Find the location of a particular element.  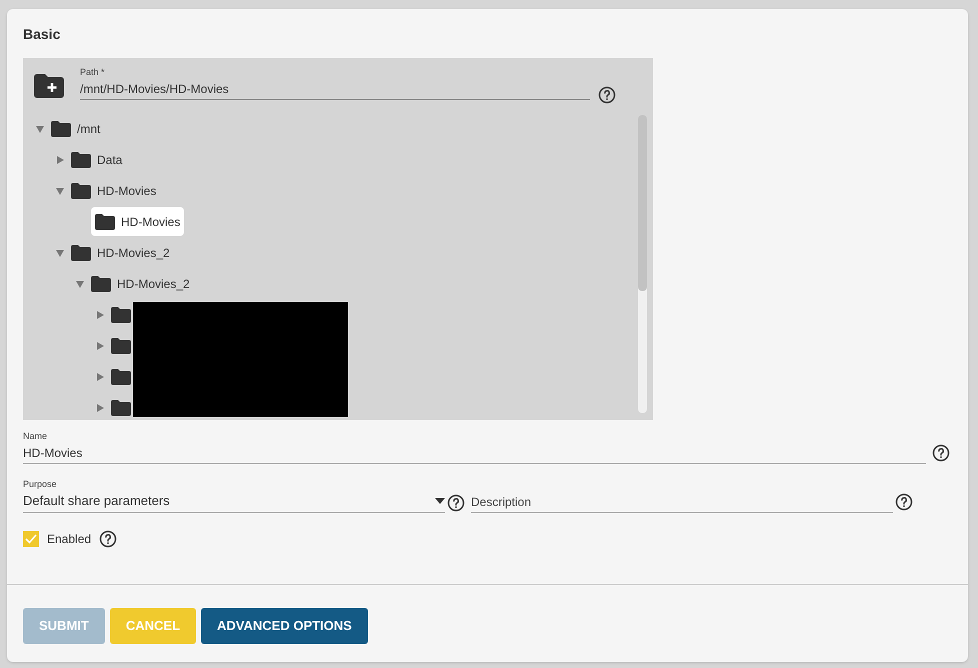

section-title: Basic is located at coordinates (42, 34).